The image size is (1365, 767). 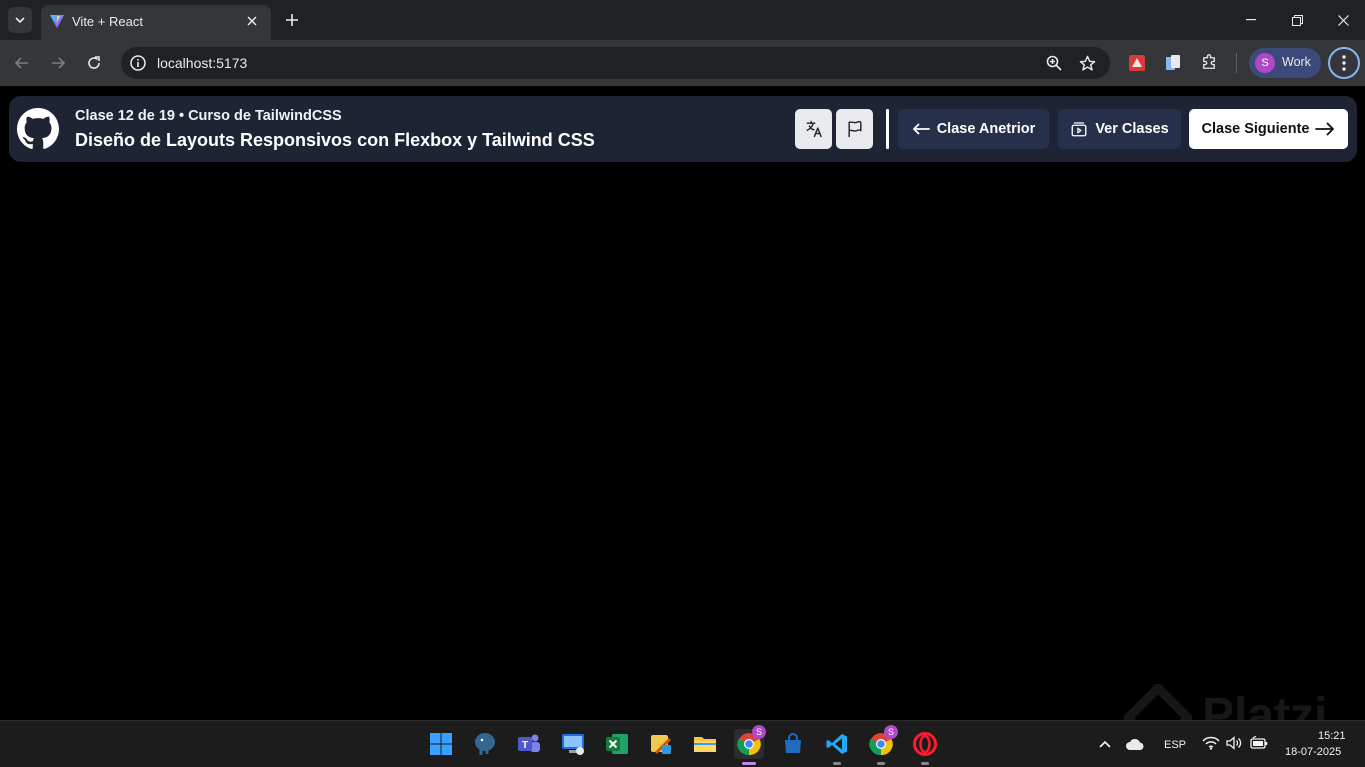 I want to click on flag-icon, so click(x=854, y=129).